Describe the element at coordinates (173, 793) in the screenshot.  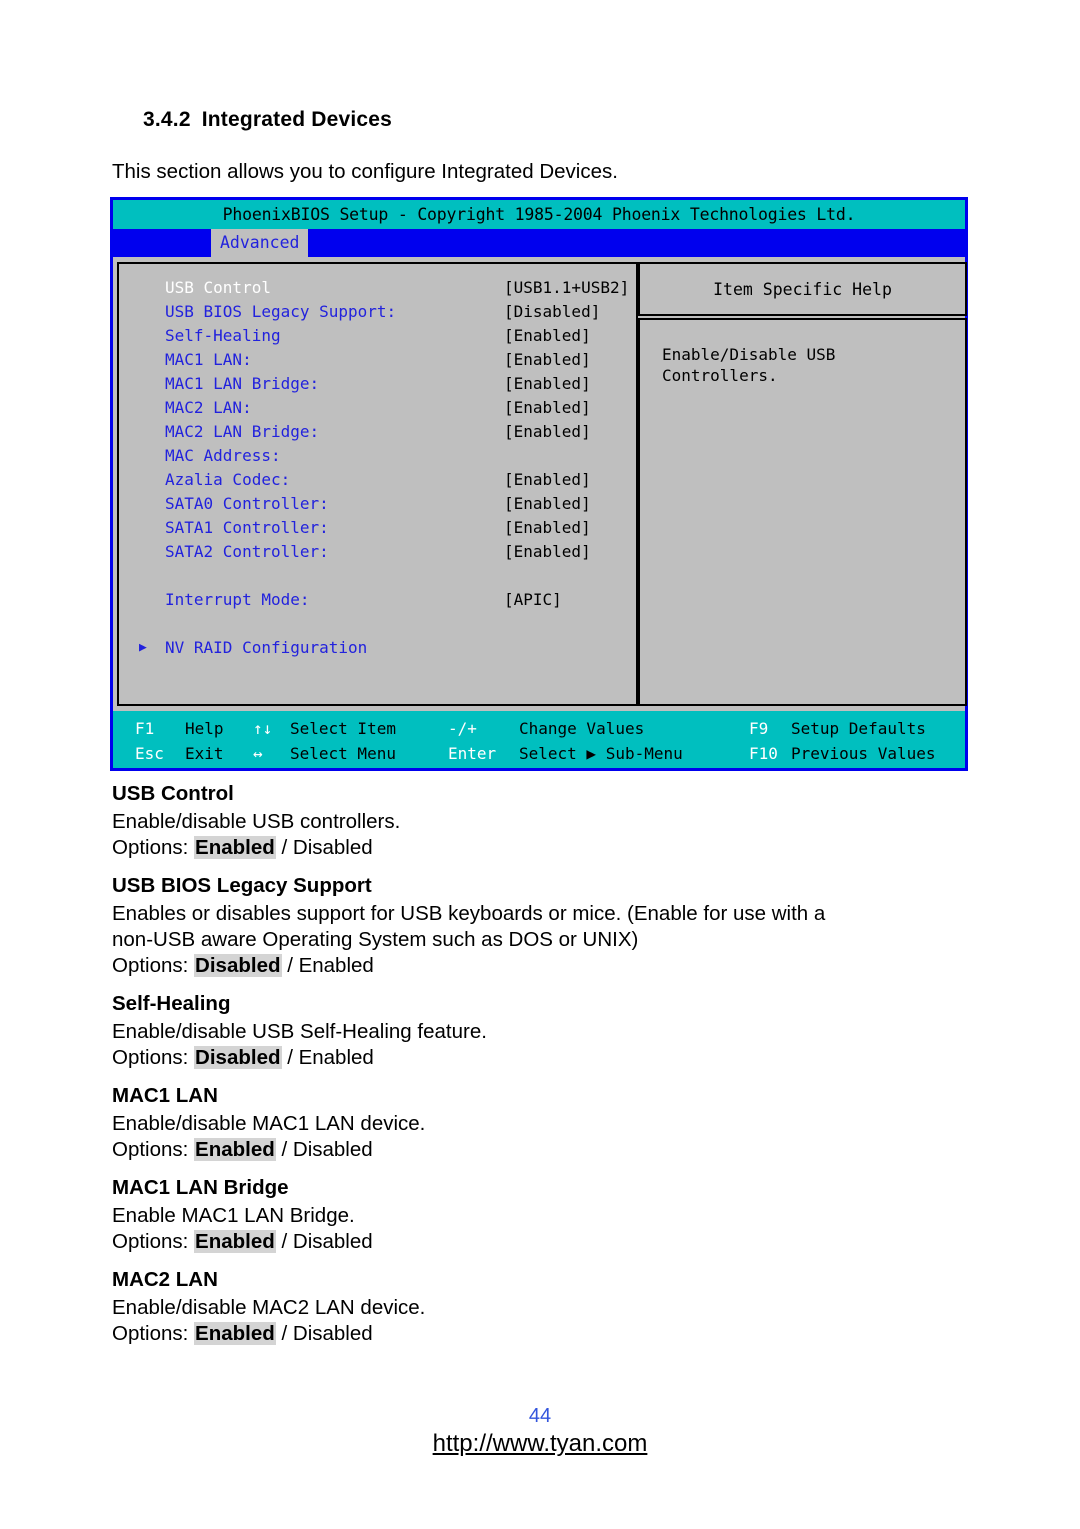
I see `option-title: USB Control` at that location.